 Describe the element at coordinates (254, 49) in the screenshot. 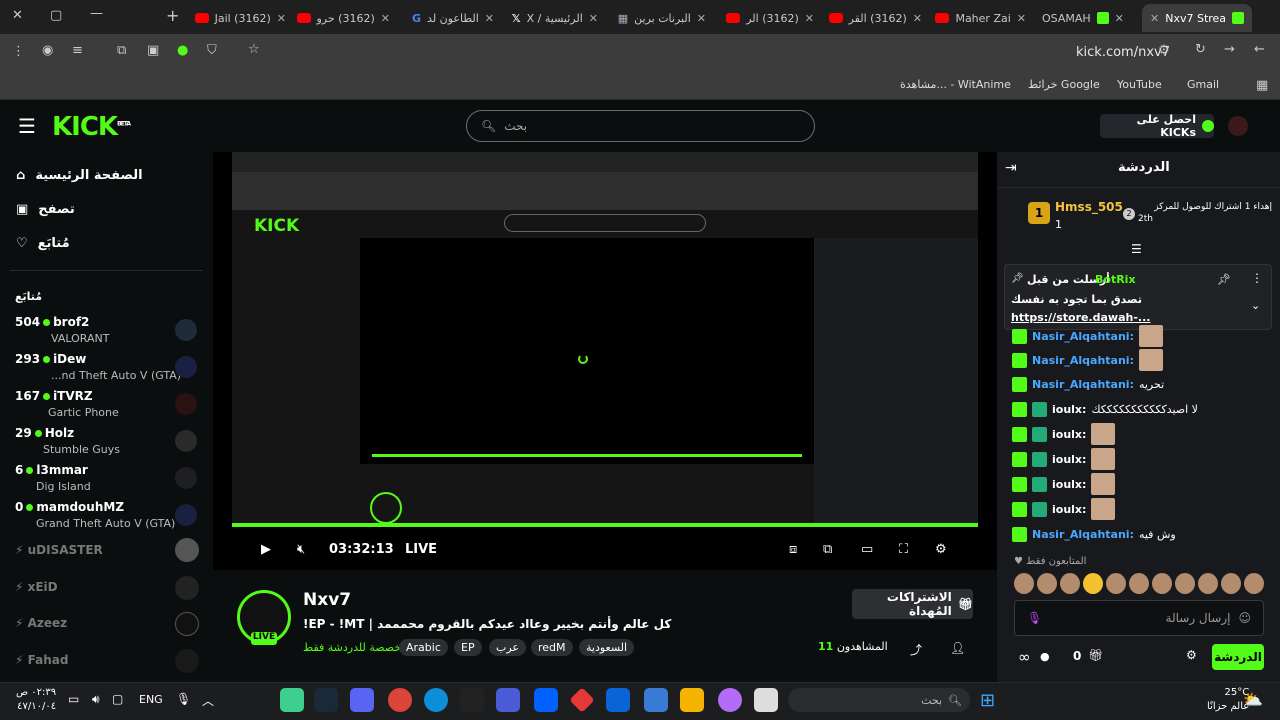

I see `bookmark-star-icon: ☆` at that location.